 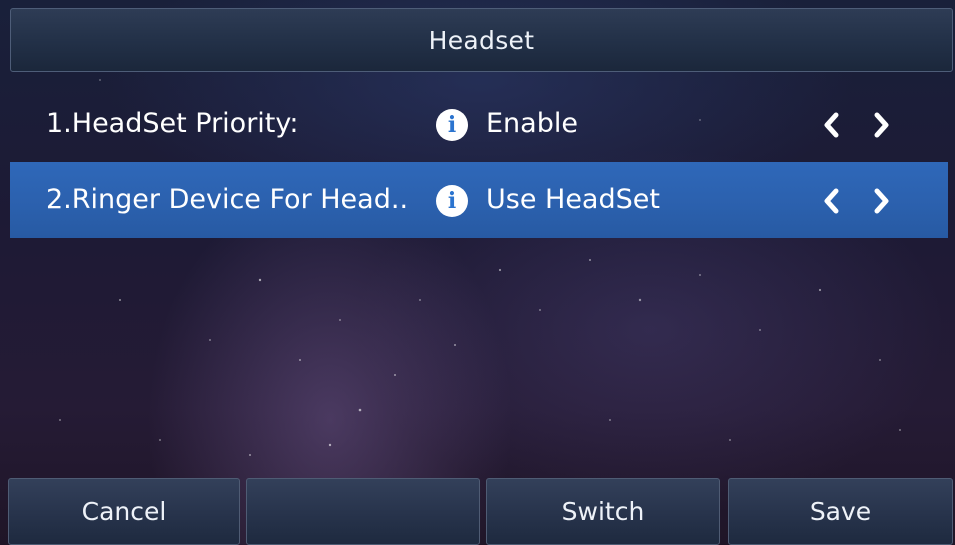 I want to click on cancel-button: Cancel, so click(x=124, y=511).